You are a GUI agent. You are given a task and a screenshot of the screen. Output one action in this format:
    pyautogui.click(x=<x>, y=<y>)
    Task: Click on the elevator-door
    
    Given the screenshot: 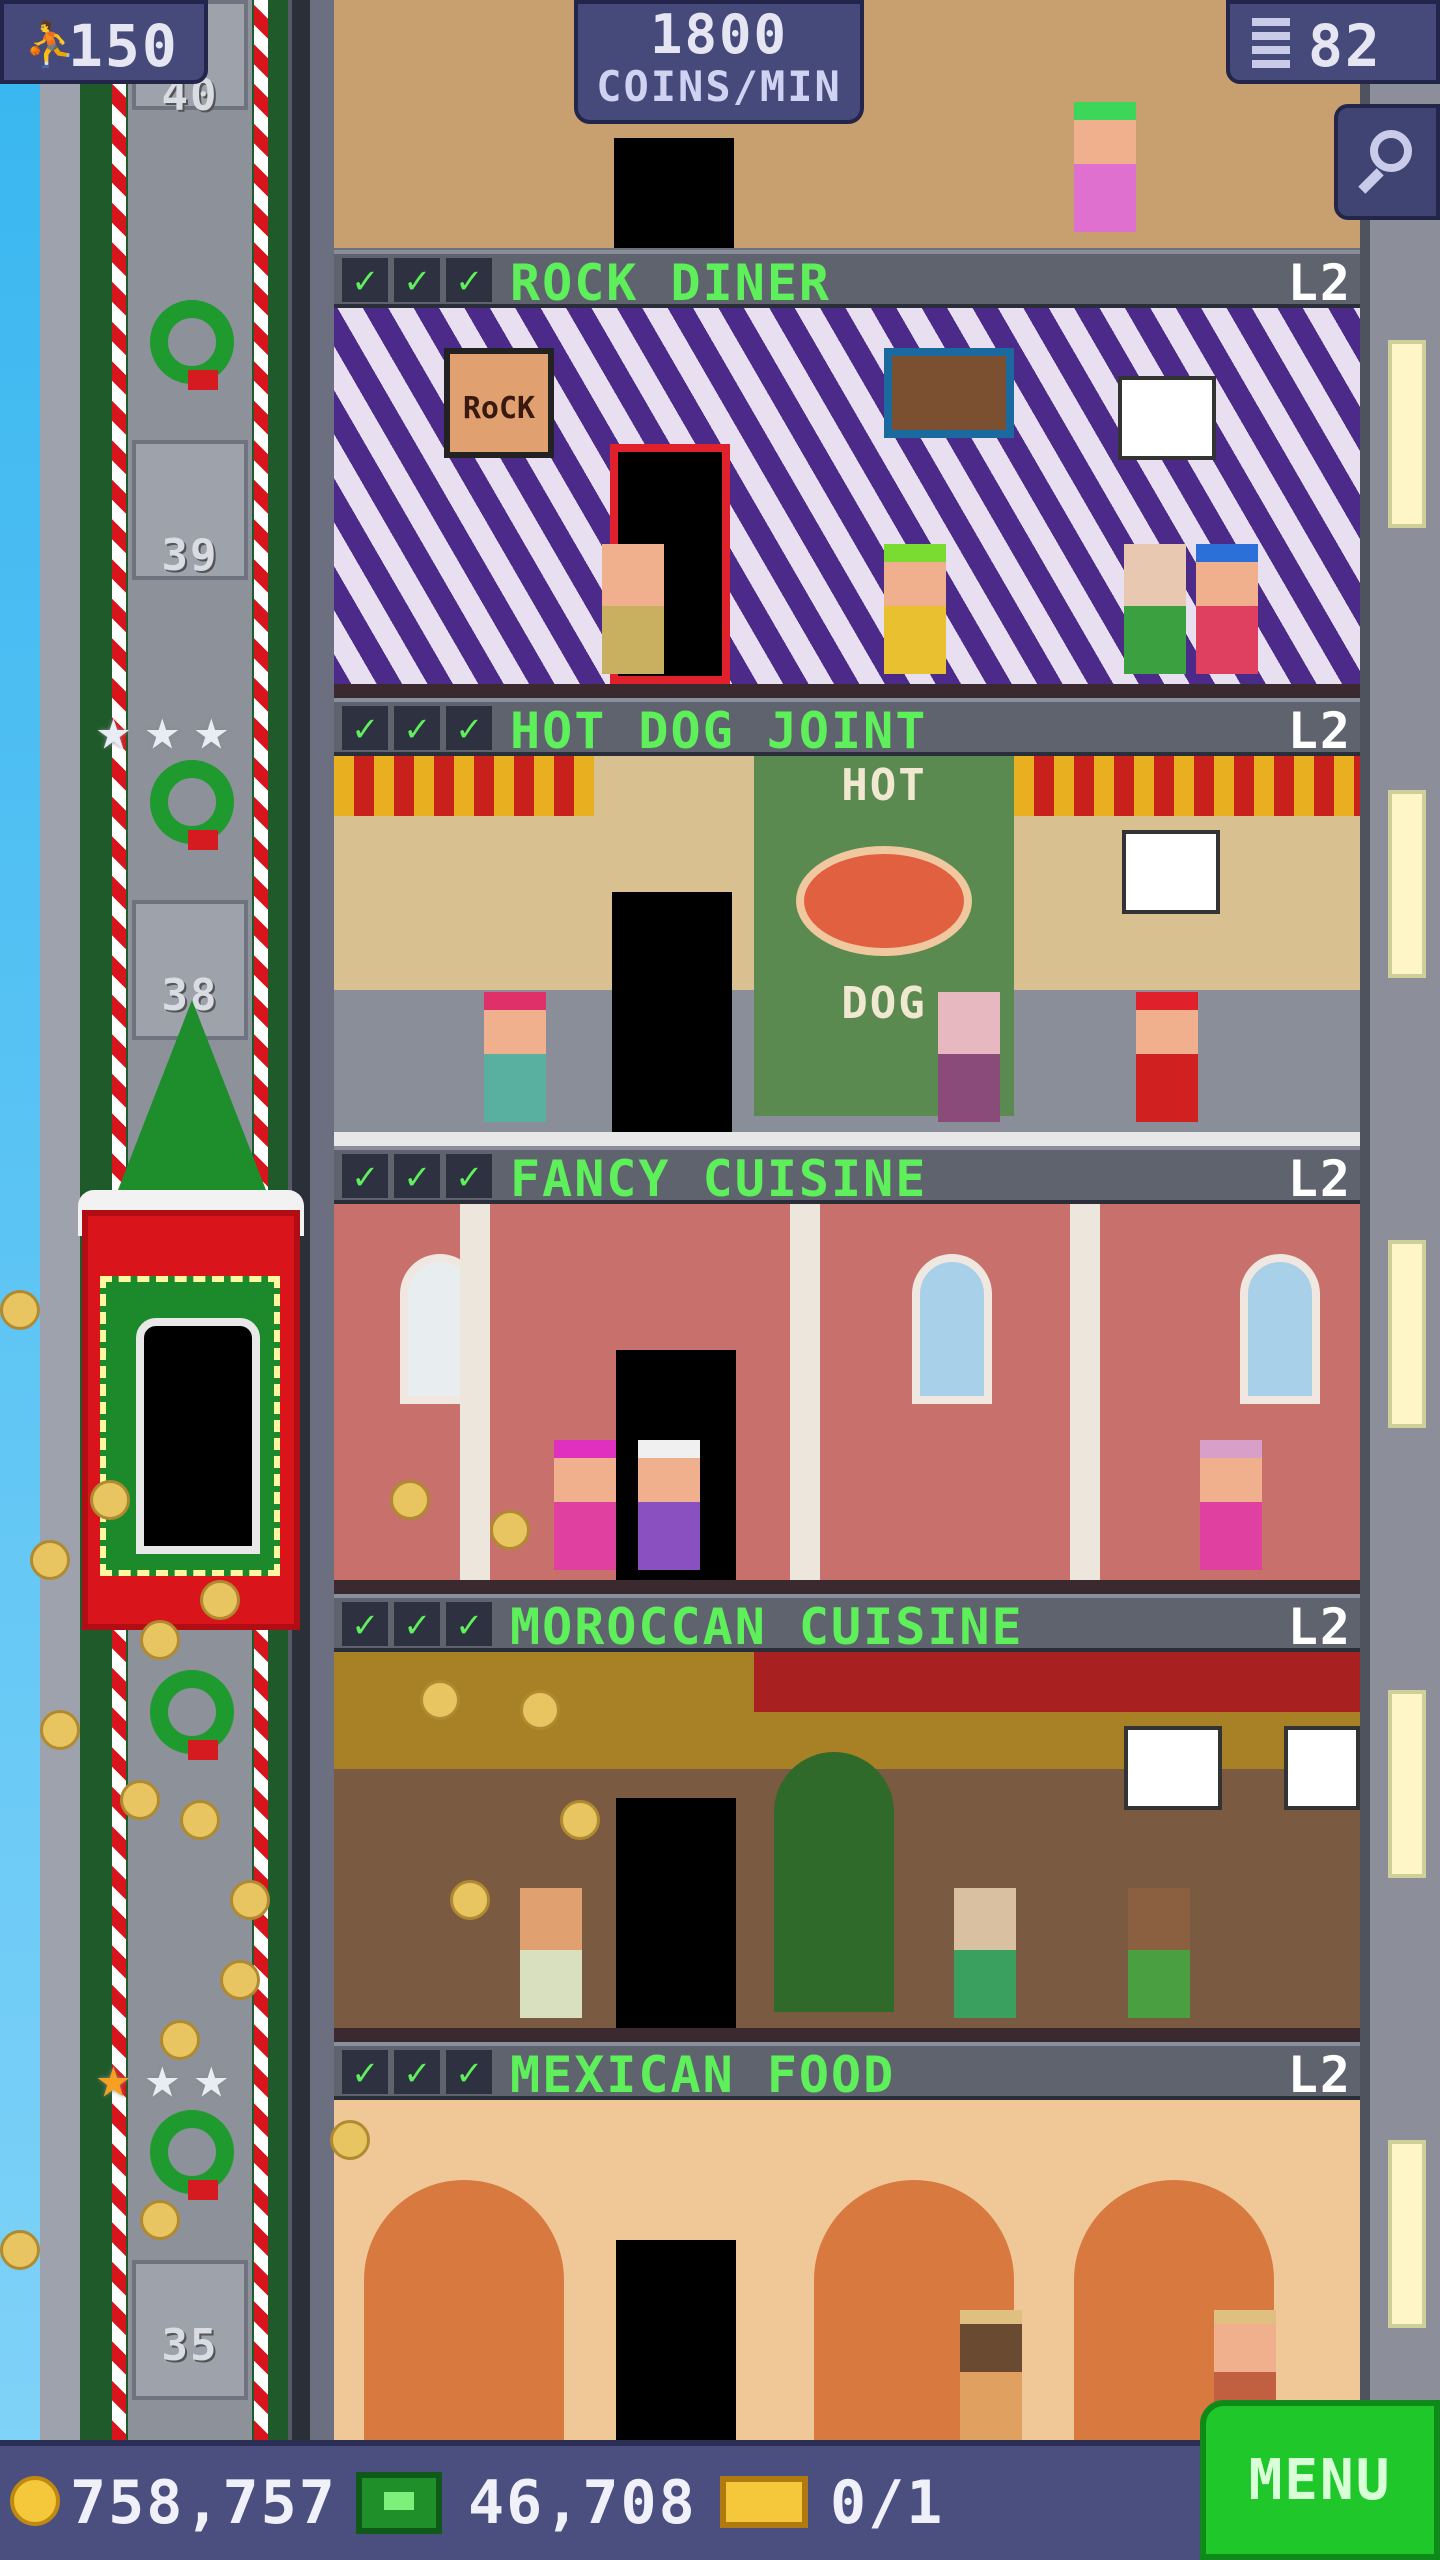 What is the action you would take?
    pyautogui.click(x=198, y=1436)
    